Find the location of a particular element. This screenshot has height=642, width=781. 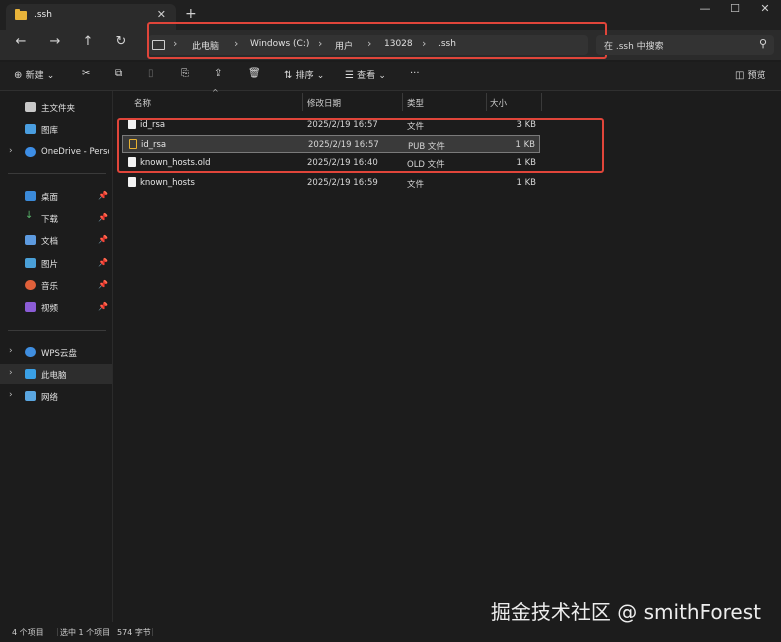

sidebar-item-label: 图库 is located at coordinates (50, 131).